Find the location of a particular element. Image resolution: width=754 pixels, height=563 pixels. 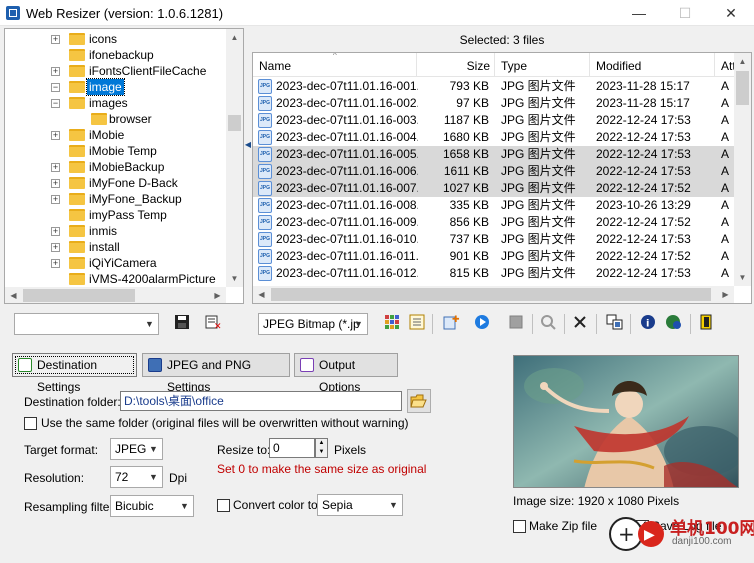

delete-profile-button: ✕ is located at coordinates (214, 324).